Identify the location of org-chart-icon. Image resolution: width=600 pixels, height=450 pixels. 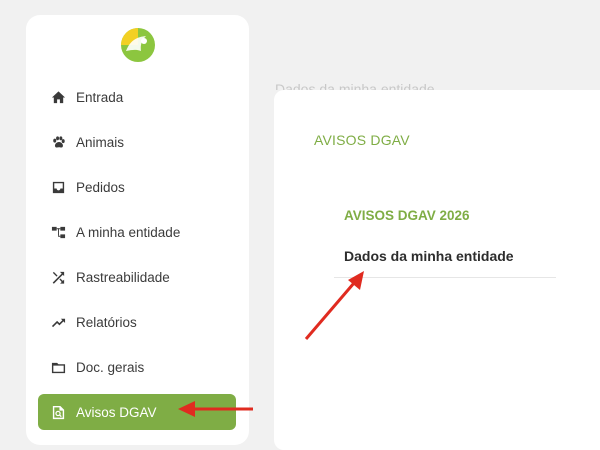
(58, 232).